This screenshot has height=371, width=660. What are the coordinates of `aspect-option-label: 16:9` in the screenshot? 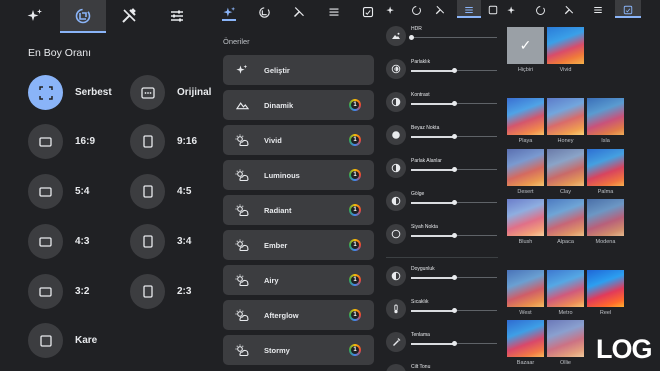 It's located at (85, 141).